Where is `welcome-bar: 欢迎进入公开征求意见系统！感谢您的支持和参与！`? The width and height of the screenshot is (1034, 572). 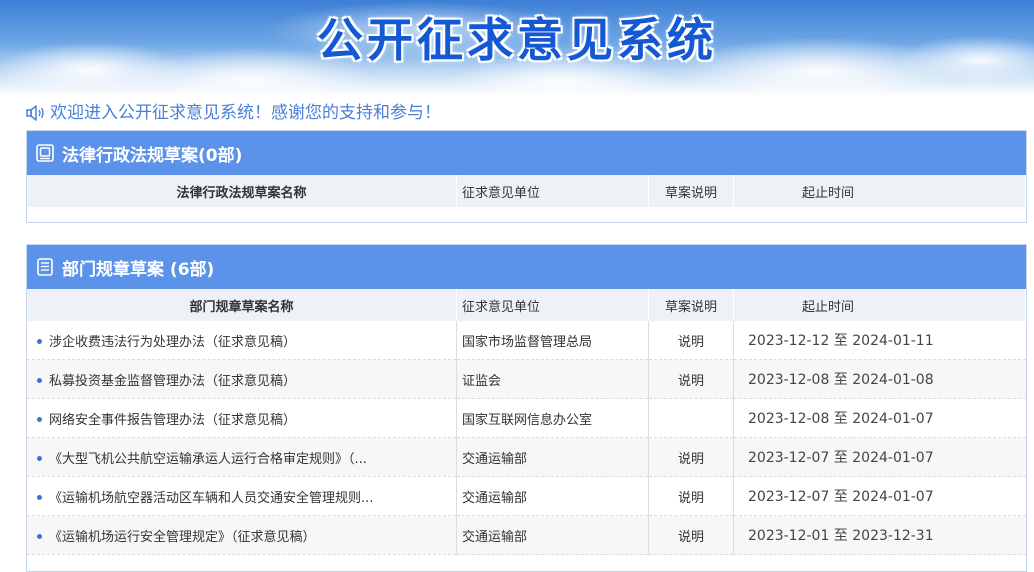 welcome-bar: 欢迎进入公开征求意见系统！感谢您的支持和参与！ is located at coordinates (233, 113).